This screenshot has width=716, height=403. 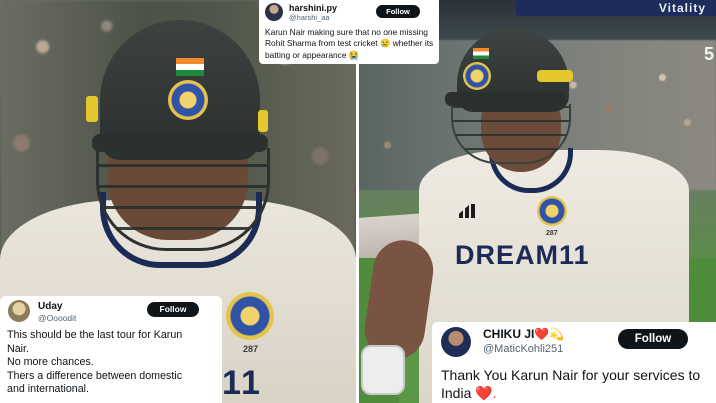 What do you see at coordinates (309, 17) in the screenshot?
I see `tweet-author-handle: @harshi_aa` at bounding box center [309, 17].